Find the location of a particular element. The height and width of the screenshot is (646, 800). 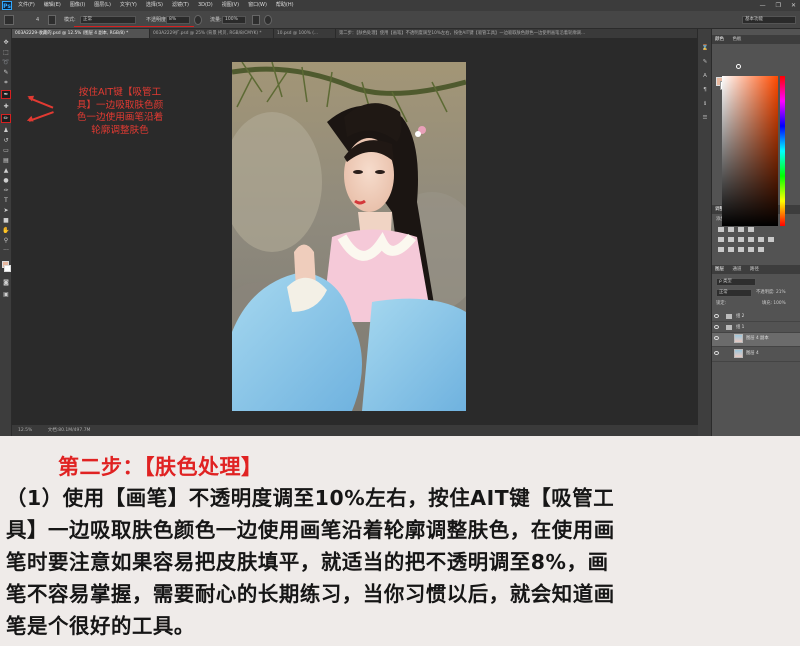

layer-row-selected: 图层 4 副本 is located at coordinates (756, 340).